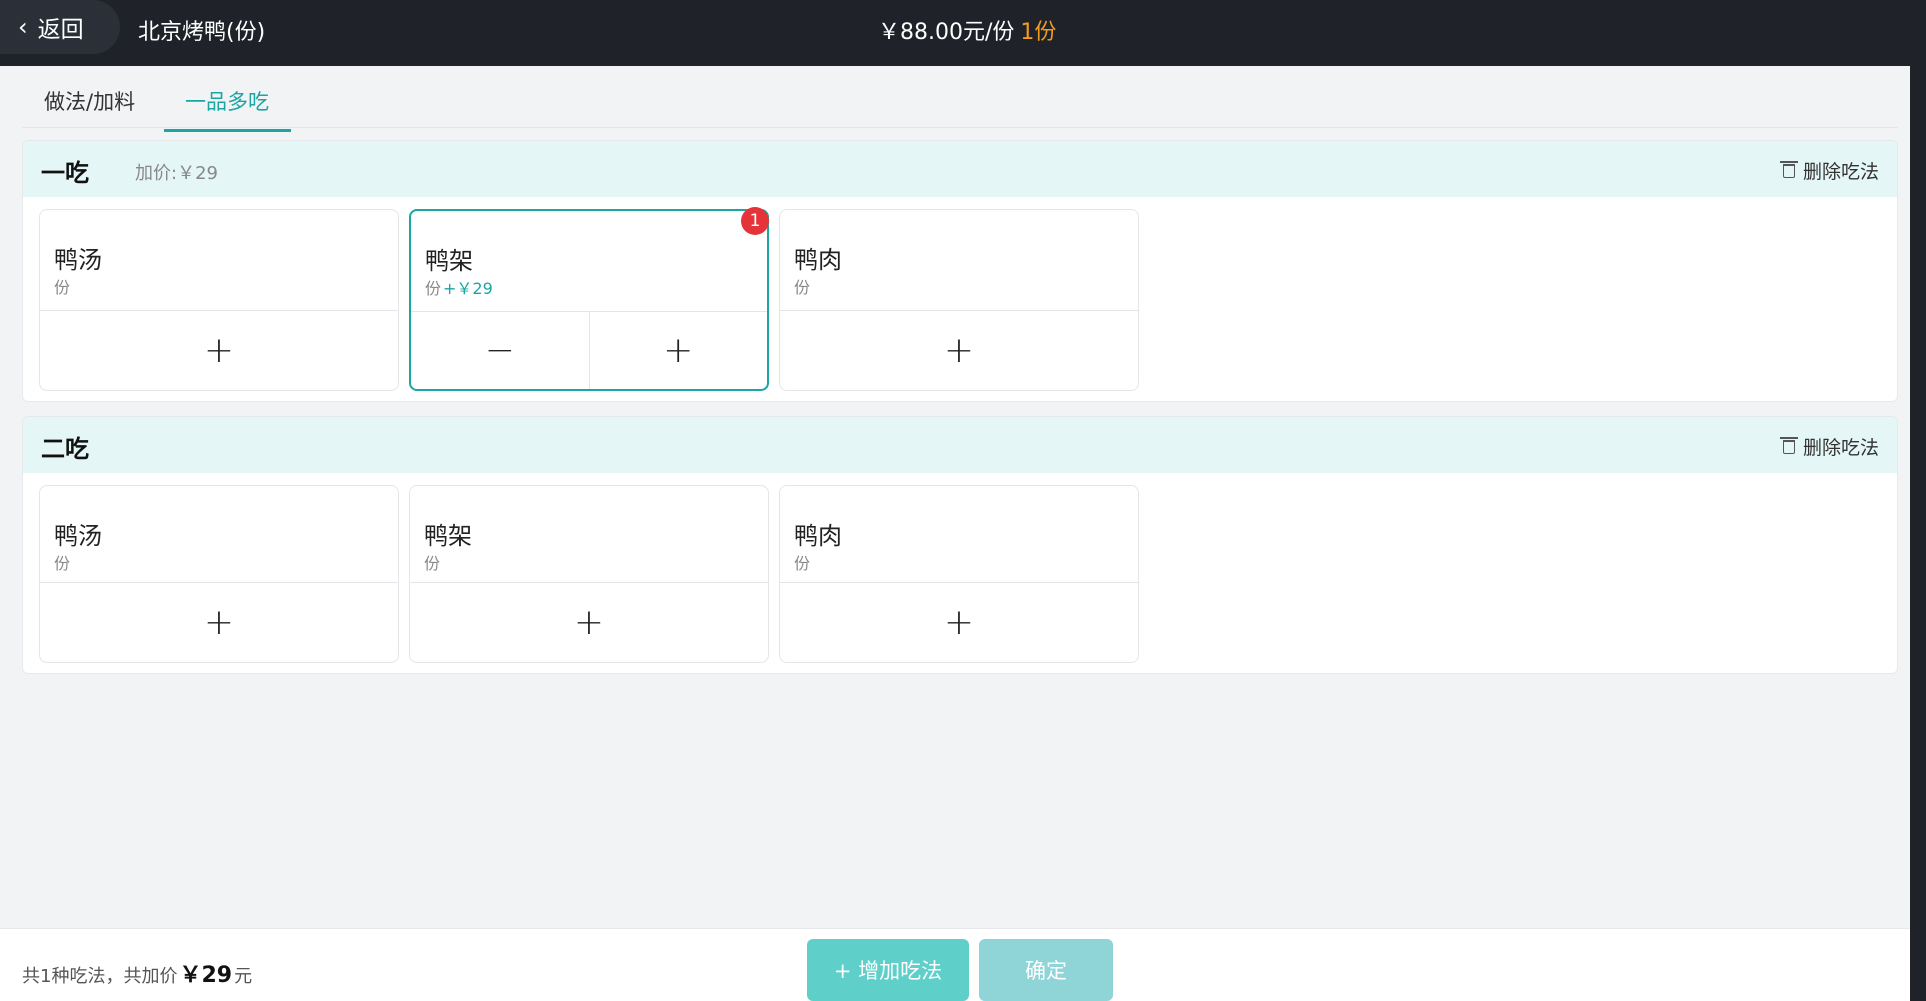  What do you see at coordinates (176, 173) in the screenshot?
I see `course-surcharge: 加价:￥29` at bounding box center [176, 173].